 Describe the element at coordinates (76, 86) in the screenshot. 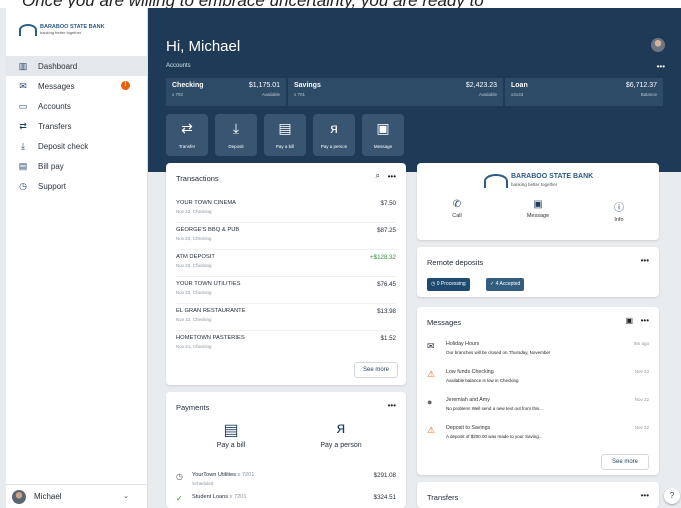

I see `sidebar-item-messages: ✉ Messages!` at that location.